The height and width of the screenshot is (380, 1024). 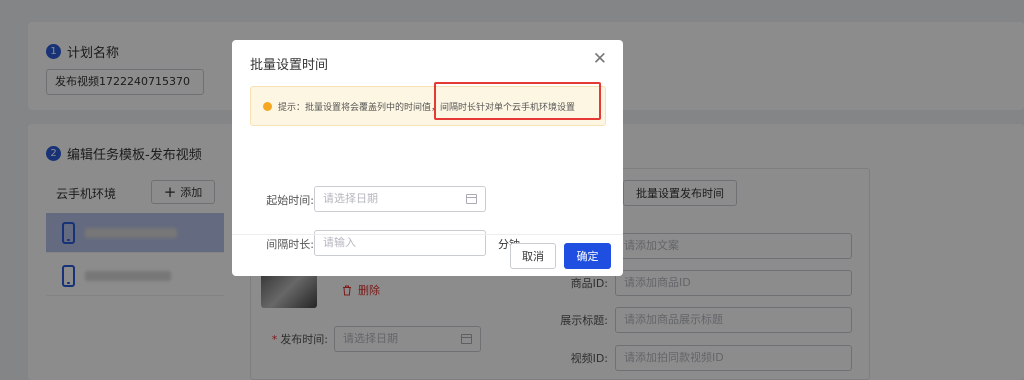 I want to click on annotation-highlight-box, so click(x=517, y=101).